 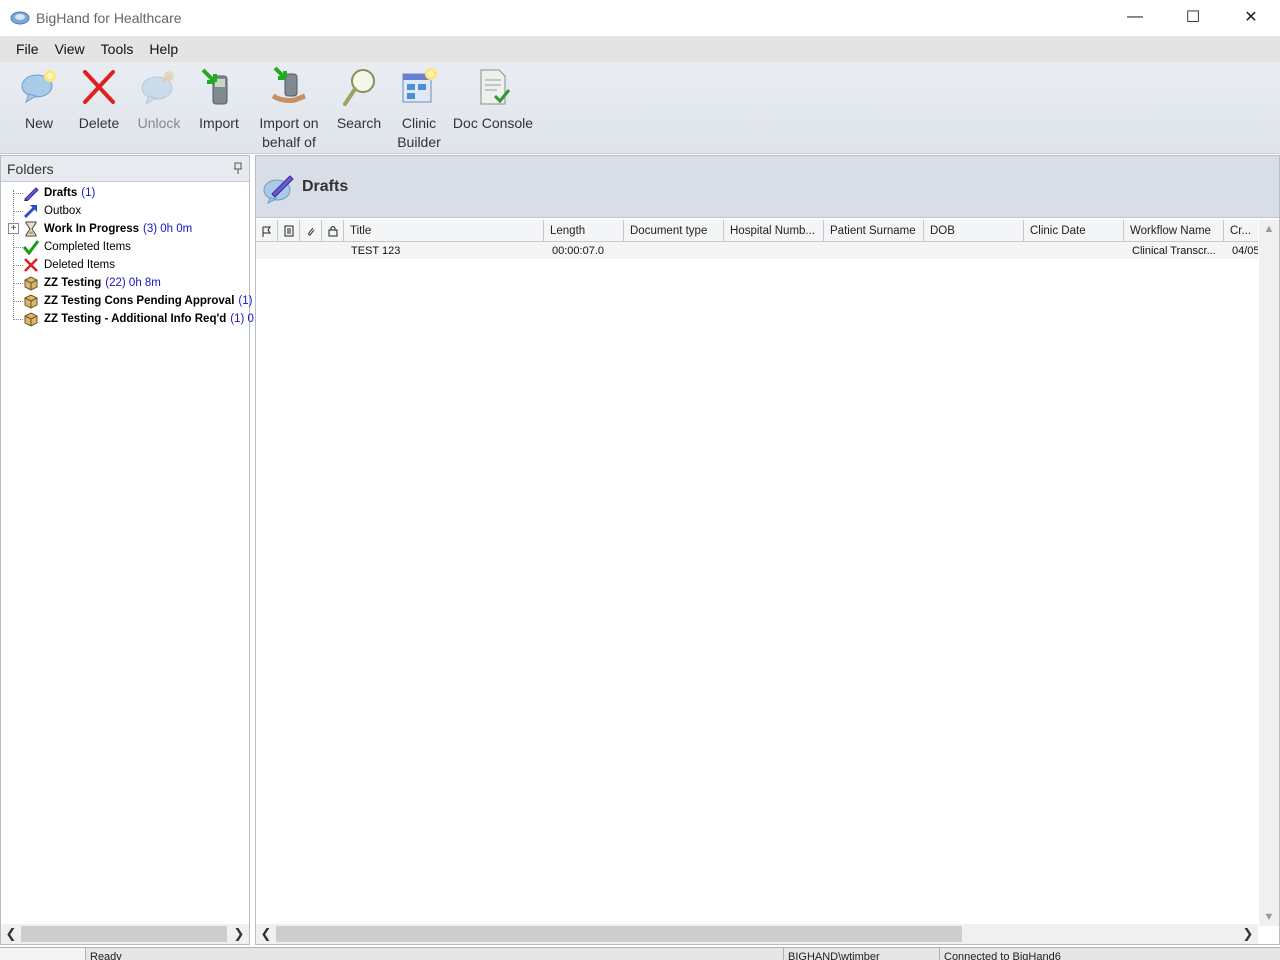 I want to click on hourglass-icon, so click(x=31, y=229).